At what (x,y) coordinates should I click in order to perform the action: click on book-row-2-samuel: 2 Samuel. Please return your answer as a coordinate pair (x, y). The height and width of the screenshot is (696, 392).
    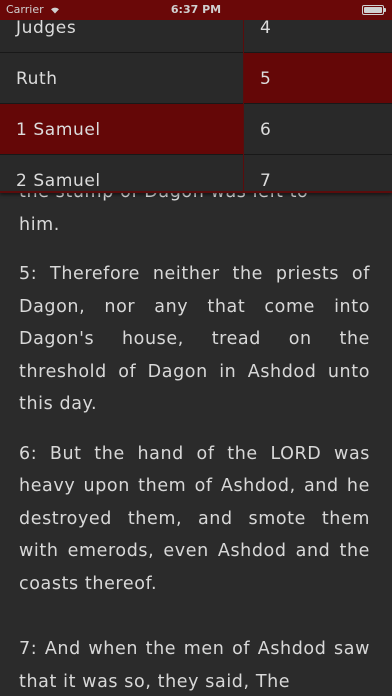
    Looking at the image, I should click on (121, 174).